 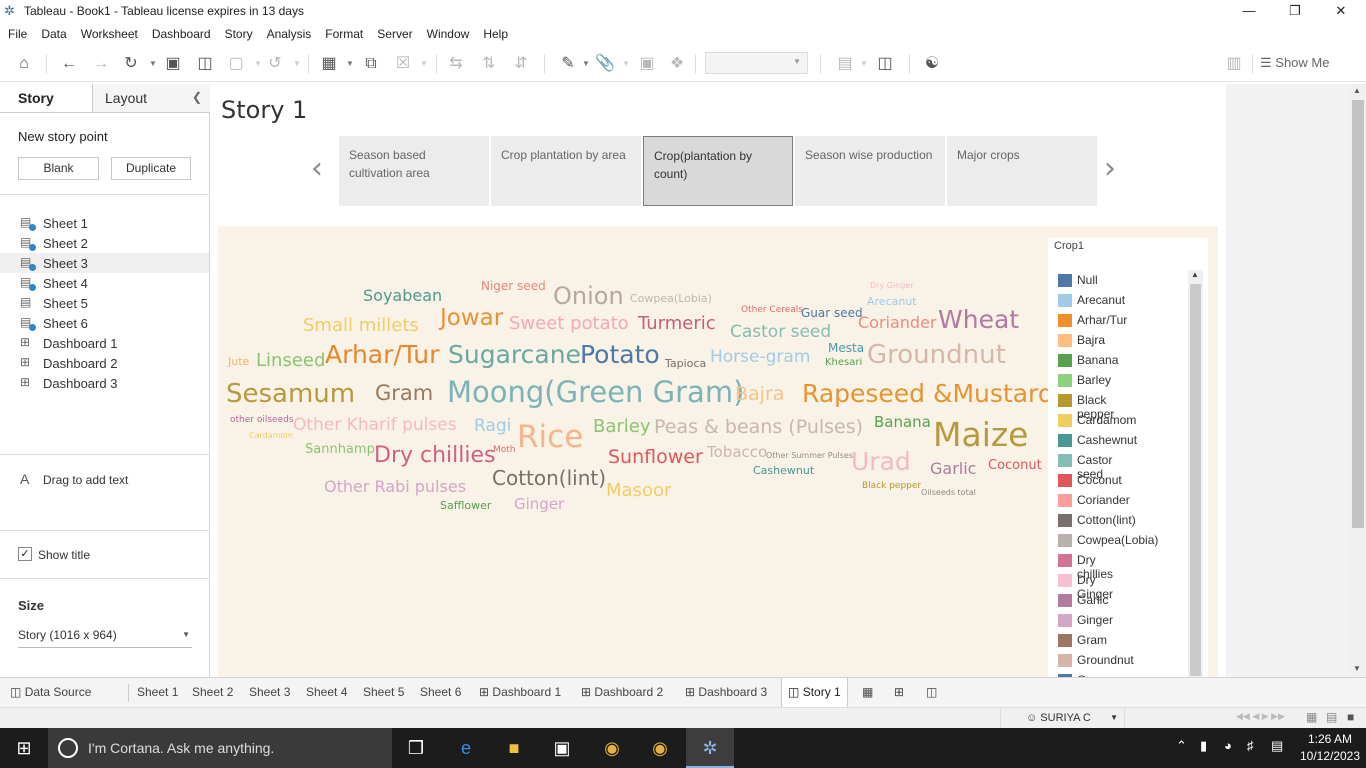 What do you see at coordinates (936, 355) in the screenshot?
I see `word-cloud-mark: Groundnut` at bounding box center [936, 355].